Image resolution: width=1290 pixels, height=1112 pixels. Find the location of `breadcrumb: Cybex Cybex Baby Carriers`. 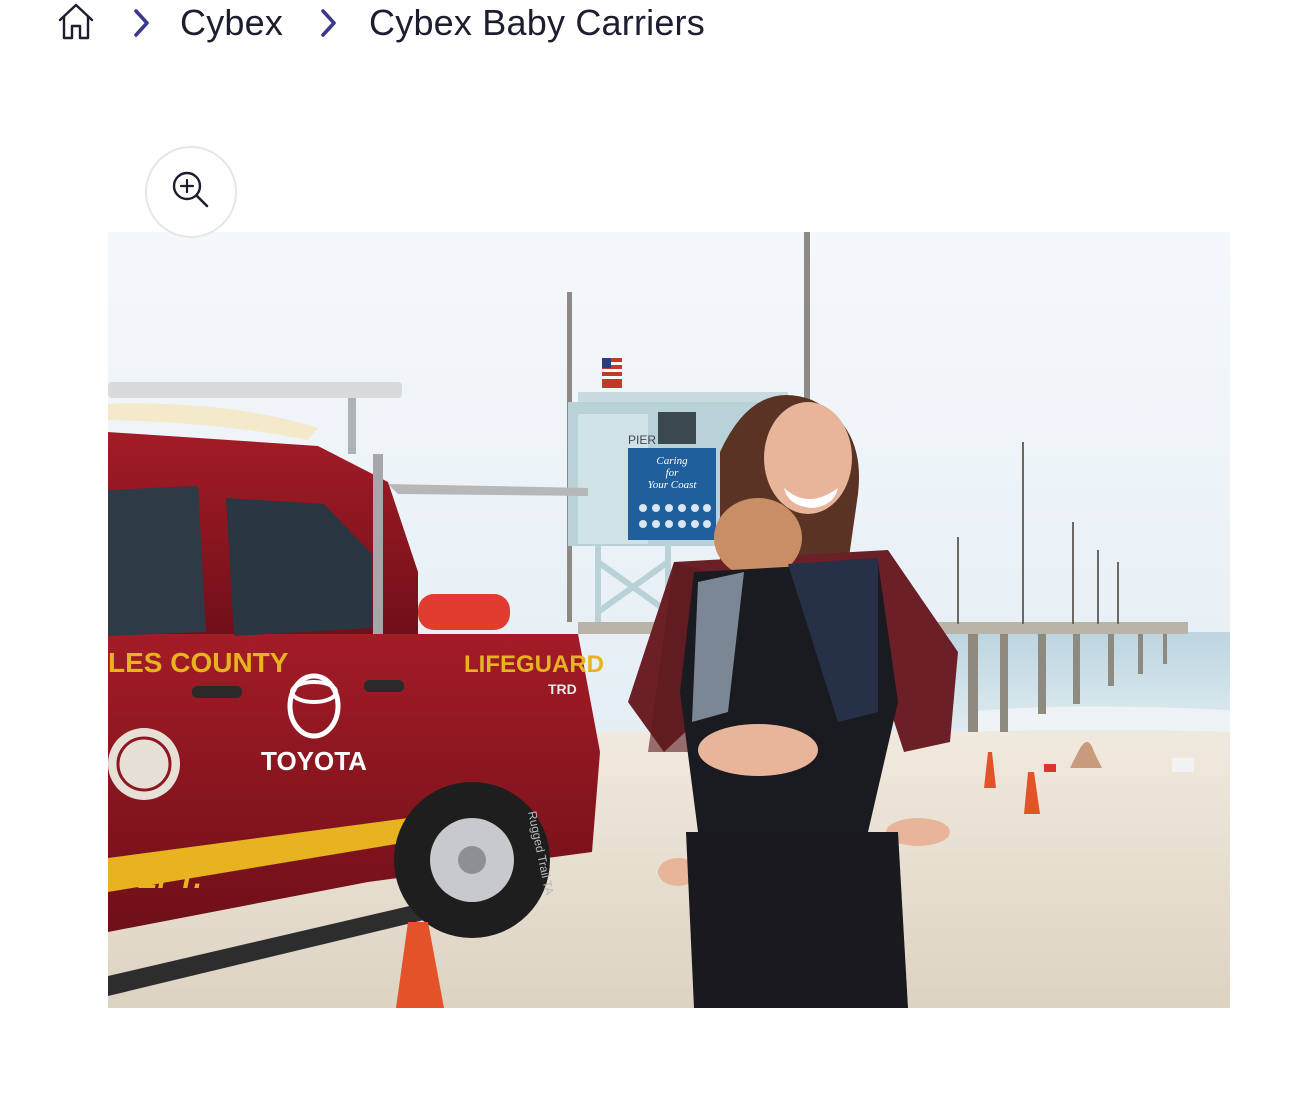

breadcrumb: Cybex Cybex Baby Carriers is located at coordinates (380, 23).